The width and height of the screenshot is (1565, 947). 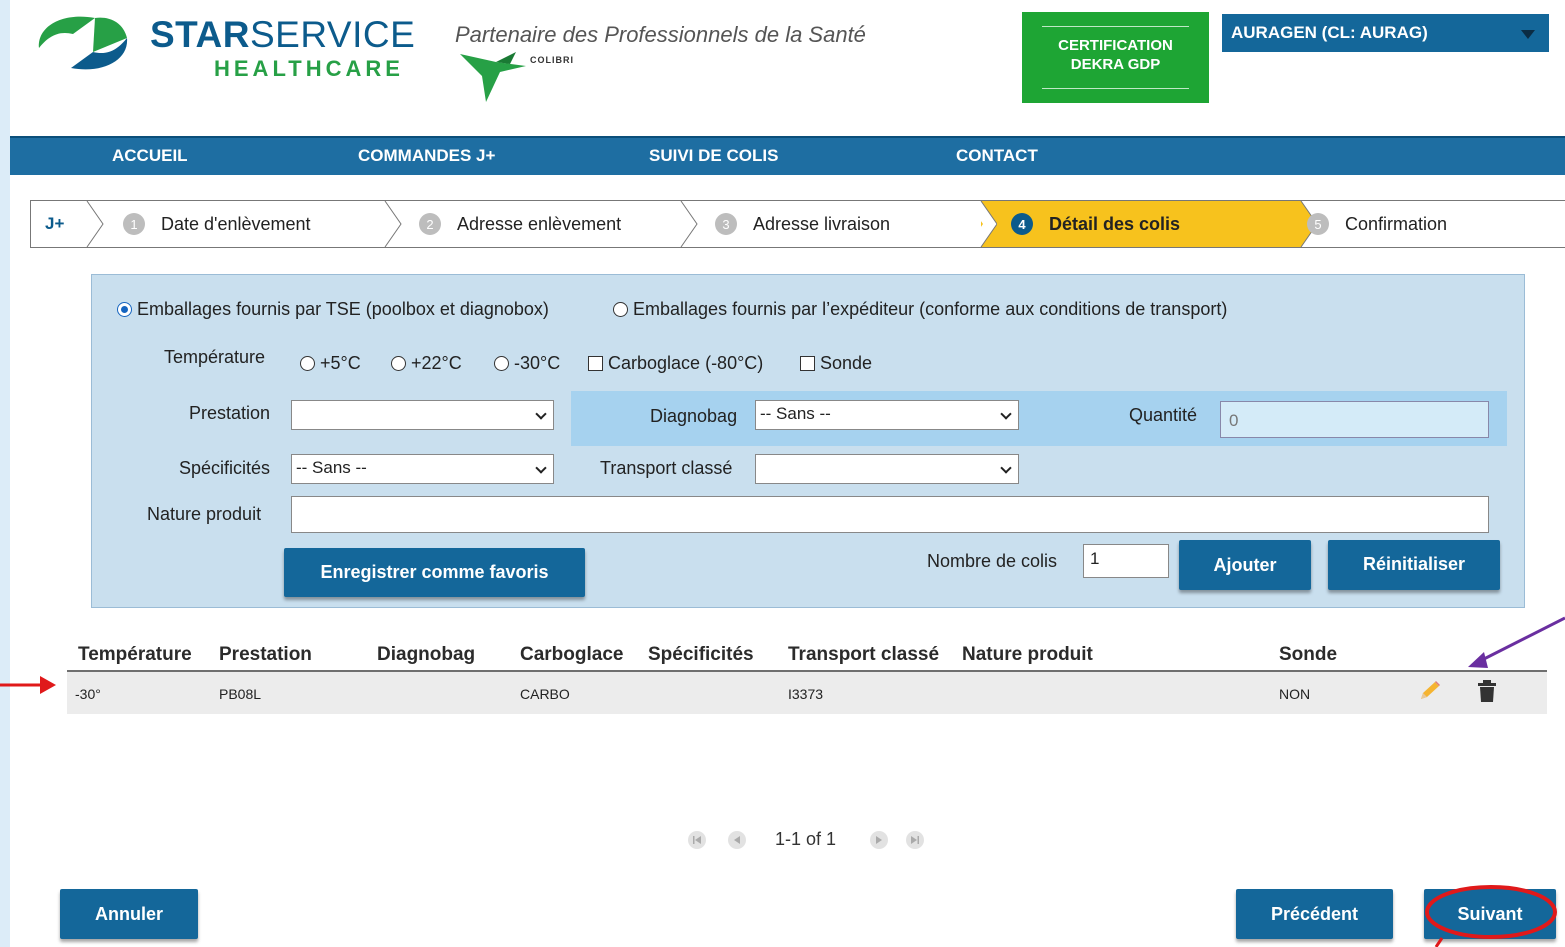 I want to click on temp-option-label: +5°C, so click(x=340, y=363).